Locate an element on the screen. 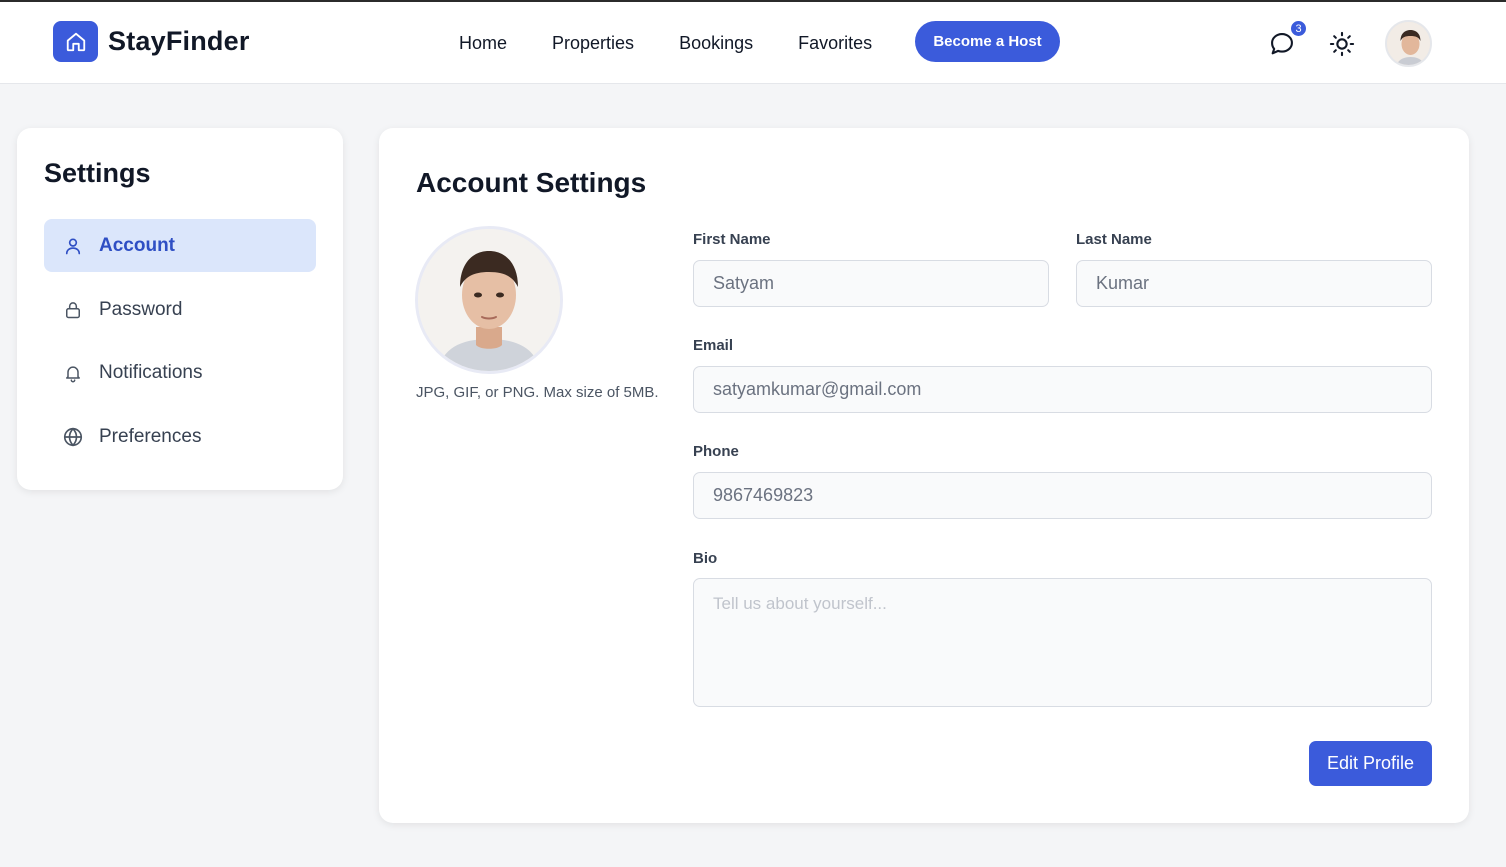 Image resolution: width=1506 pixels, height=867 pixels. sidebar-item-label: Account is located at coordinates (137, 245).